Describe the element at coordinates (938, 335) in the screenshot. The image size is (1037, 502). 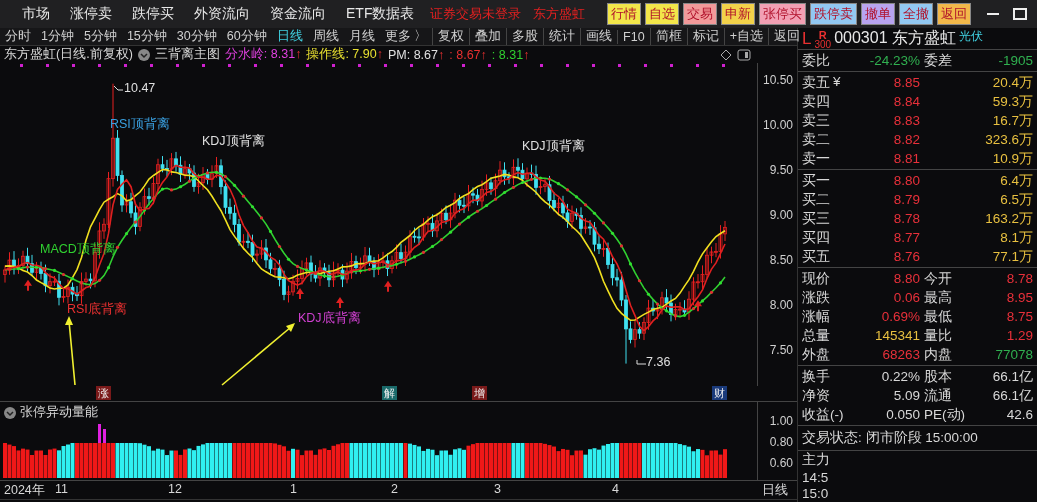
I see `field-label: 量比` at that location.